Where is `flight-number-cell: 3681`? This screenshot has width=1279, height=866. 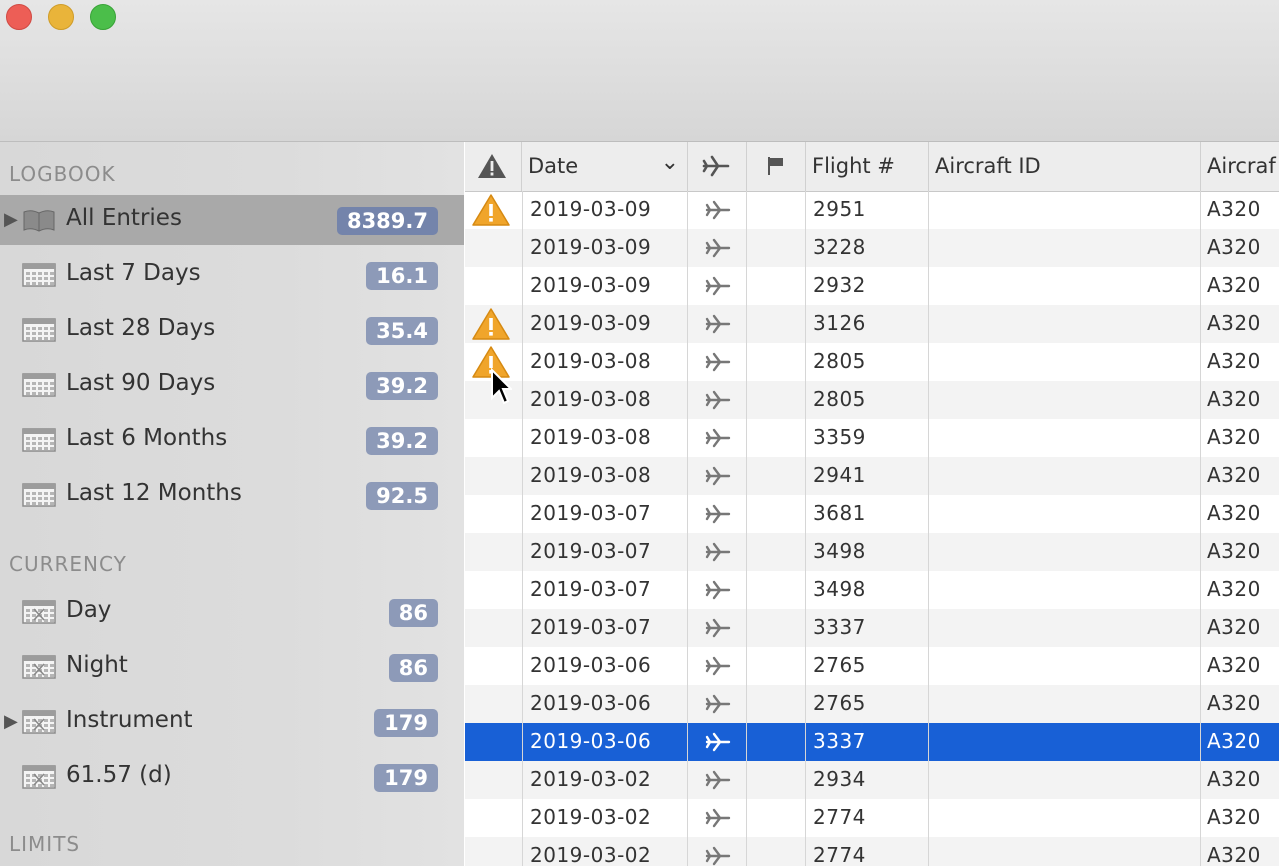 flight-number-cell: 3681 is located at coordinates (839, 513).